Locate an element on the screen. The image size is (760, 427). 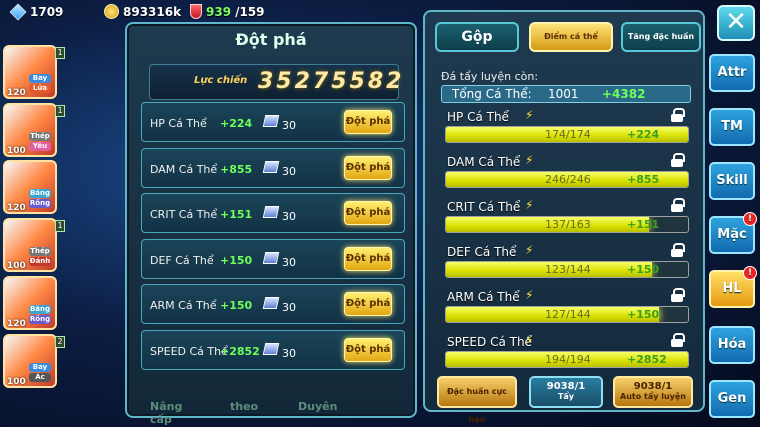
type-badge: Ác is located at coordinates (40, 377).